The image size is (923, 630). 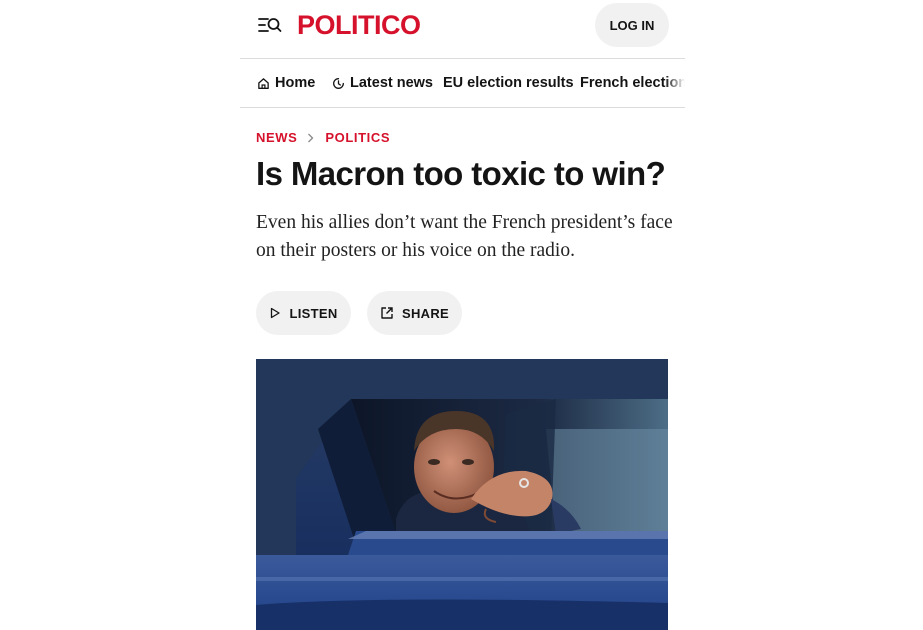 I want to click on nav-fade, so click(x=675, y=83).